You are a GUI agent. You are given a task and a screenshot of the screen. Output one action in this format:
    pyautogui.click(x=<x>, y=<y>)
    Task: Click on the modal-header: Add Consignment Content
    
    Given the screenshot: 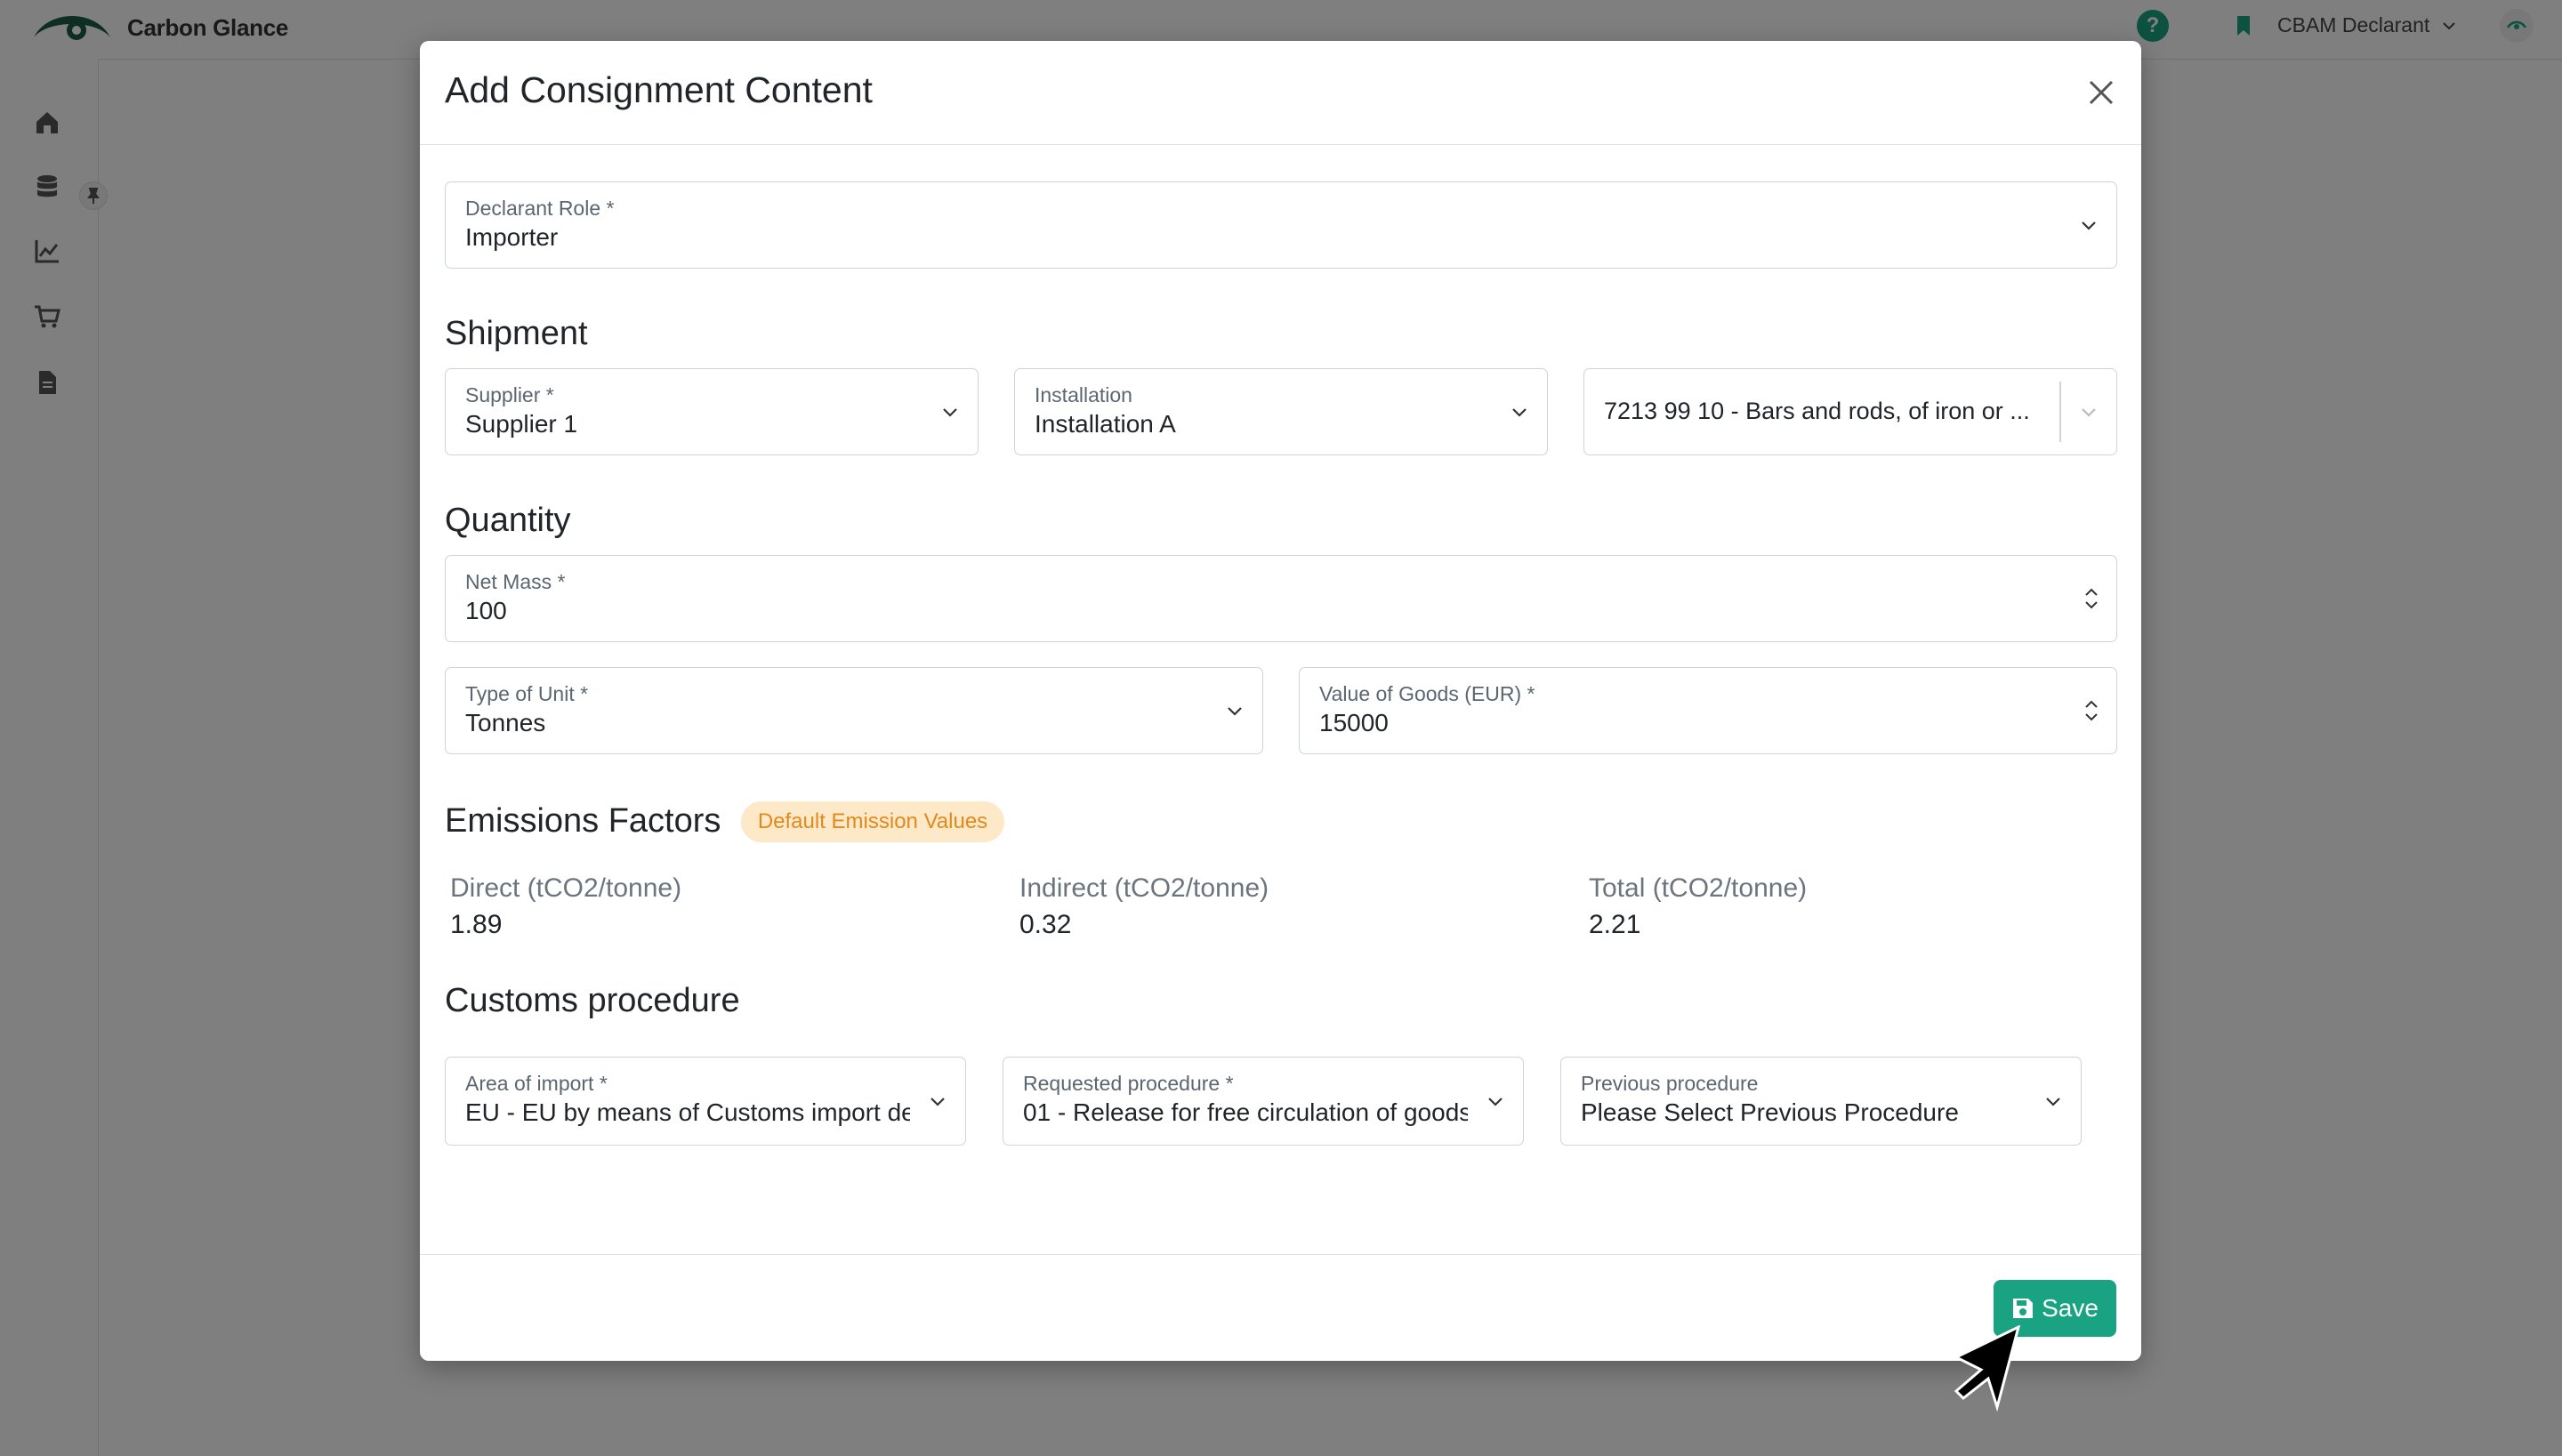 What is the action you would take?
    pyautogui.click(x=1280, y=93)
    